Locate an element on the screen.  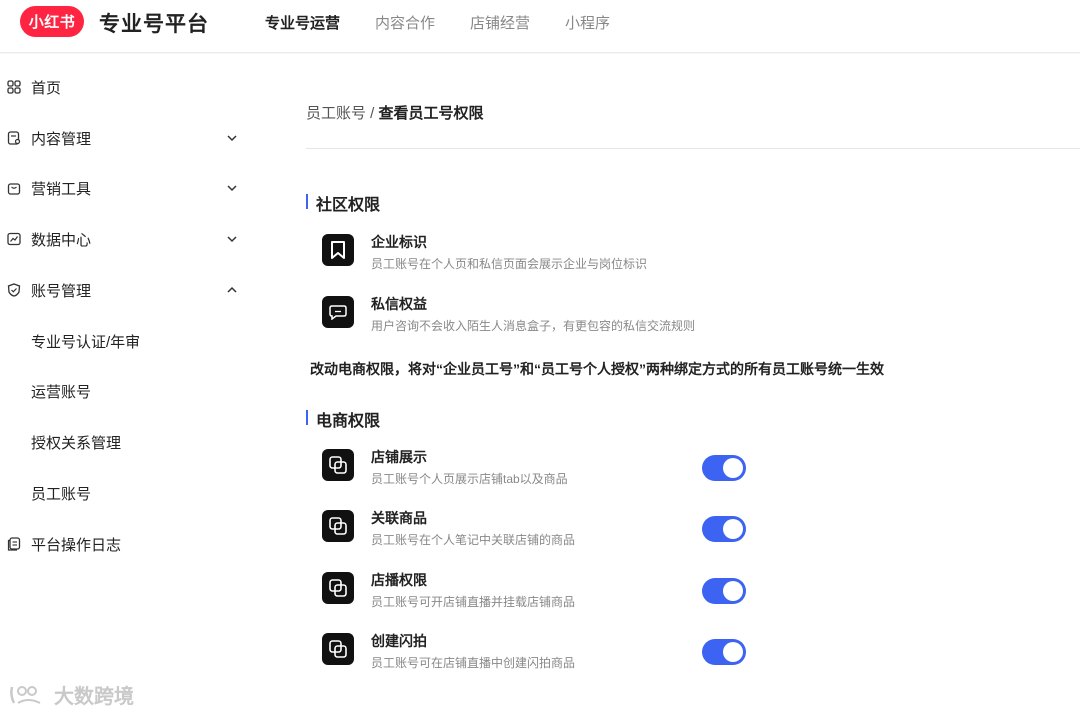
permission-desc: 员工账号可开店铺直播并挂载店铺商品 is located at coordinates (473, 602).